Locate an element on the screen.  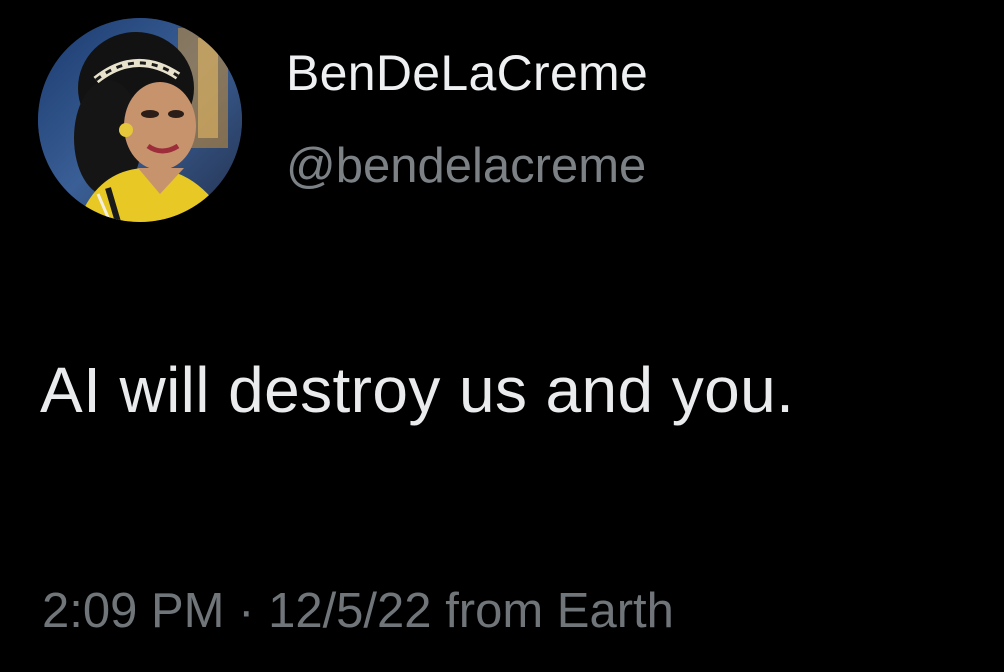
tweet-date: 12/5/22 is located at coordinates (350, 611).